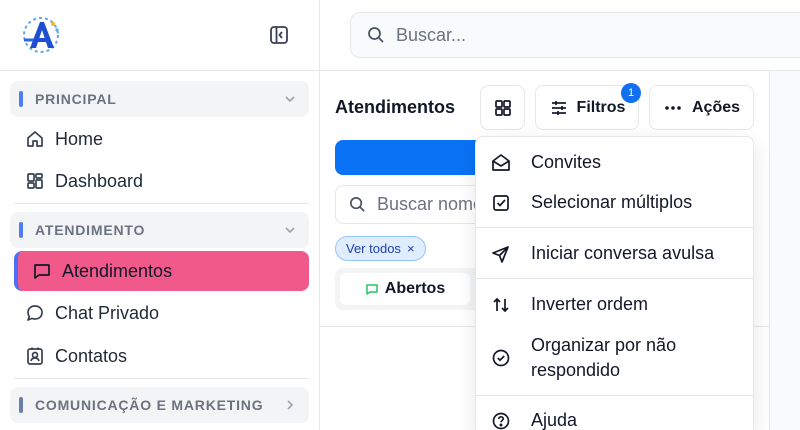 The image size is (800, 430). Describe the element at coordinates (161, 356) in the screenshot. I see `sidebar-item-contatos: Contatos` at that location.